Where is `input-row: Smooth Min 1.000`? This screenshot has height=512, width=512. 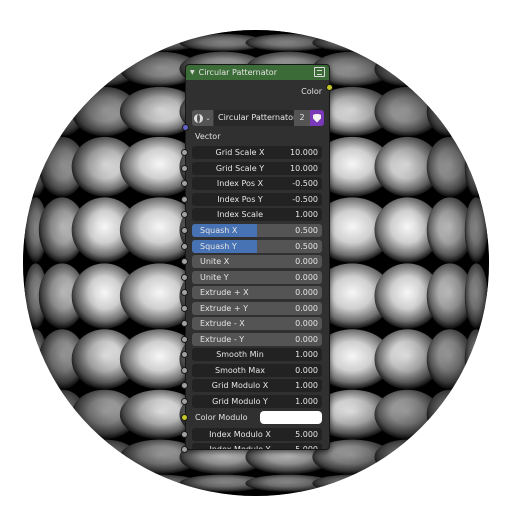
input-row: Smooth Min 1.000 is located at coordinates (257, 355).